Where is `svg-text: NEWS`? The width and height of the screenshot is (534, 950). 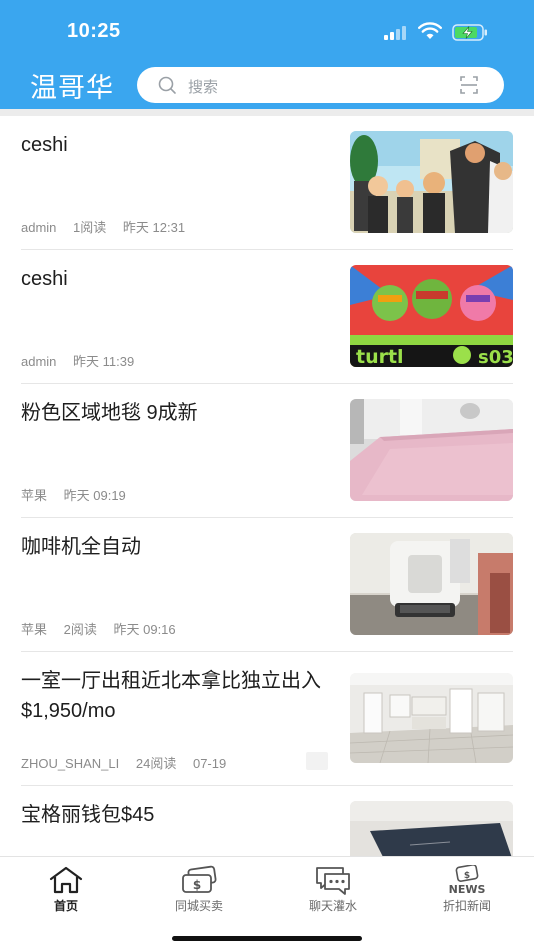 svg-text: NEWS is located at coordinates (467, 889).